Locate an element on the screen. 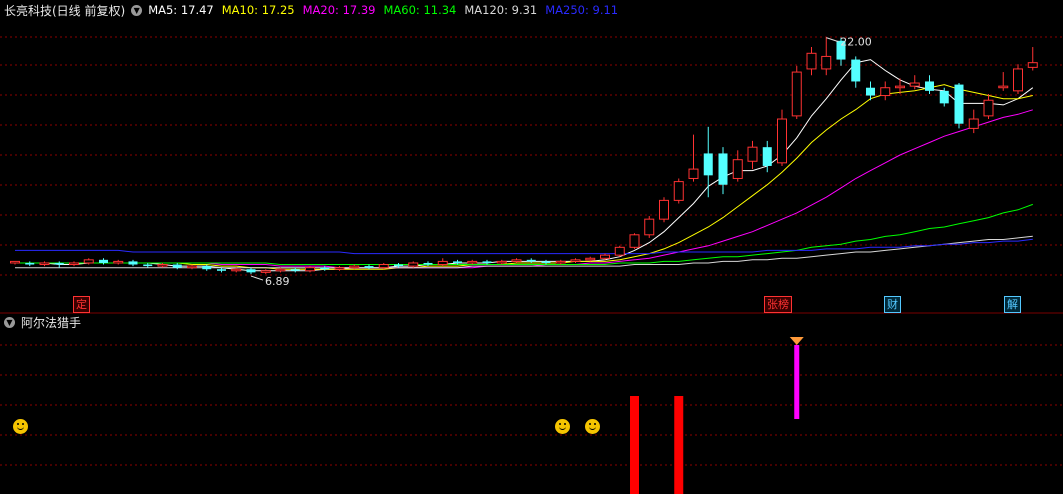 This screenshot has width=1063, height=494. tag-zhangbang: 张榜 is located at coordinates (778, 304).